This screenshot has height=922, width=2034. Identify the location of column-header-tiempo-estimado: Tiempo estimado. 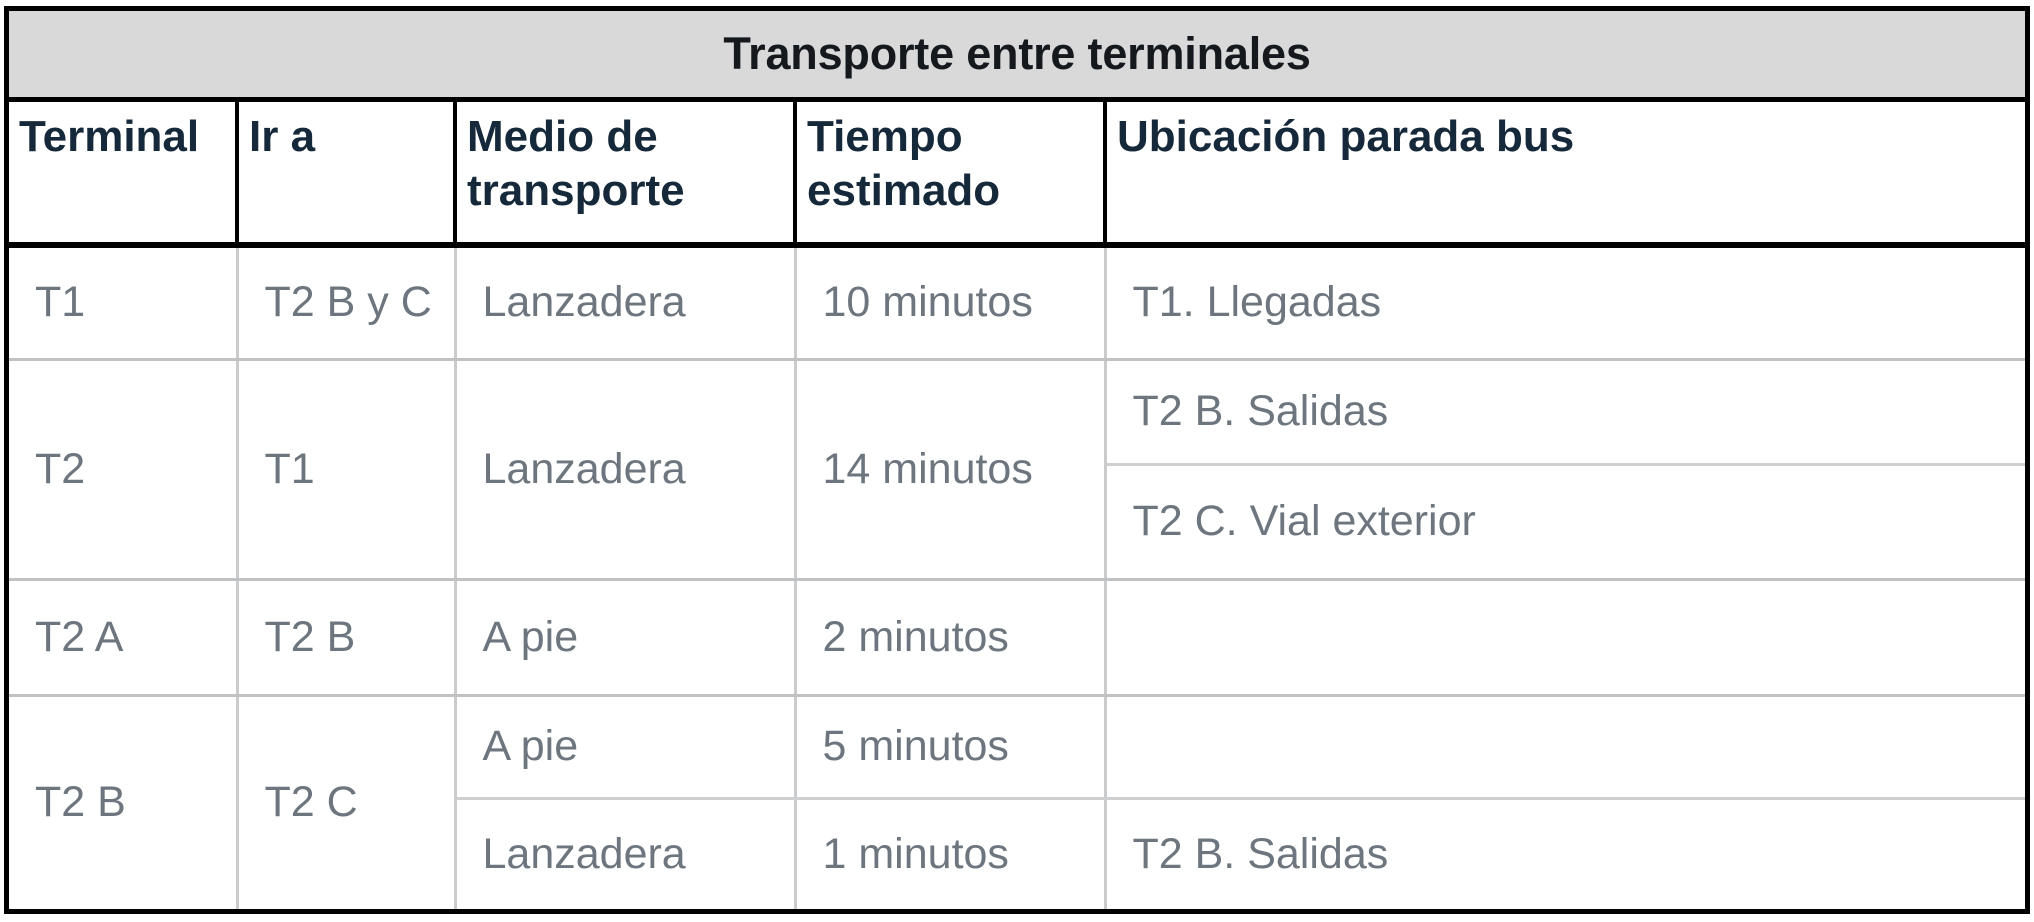
(951, 173).